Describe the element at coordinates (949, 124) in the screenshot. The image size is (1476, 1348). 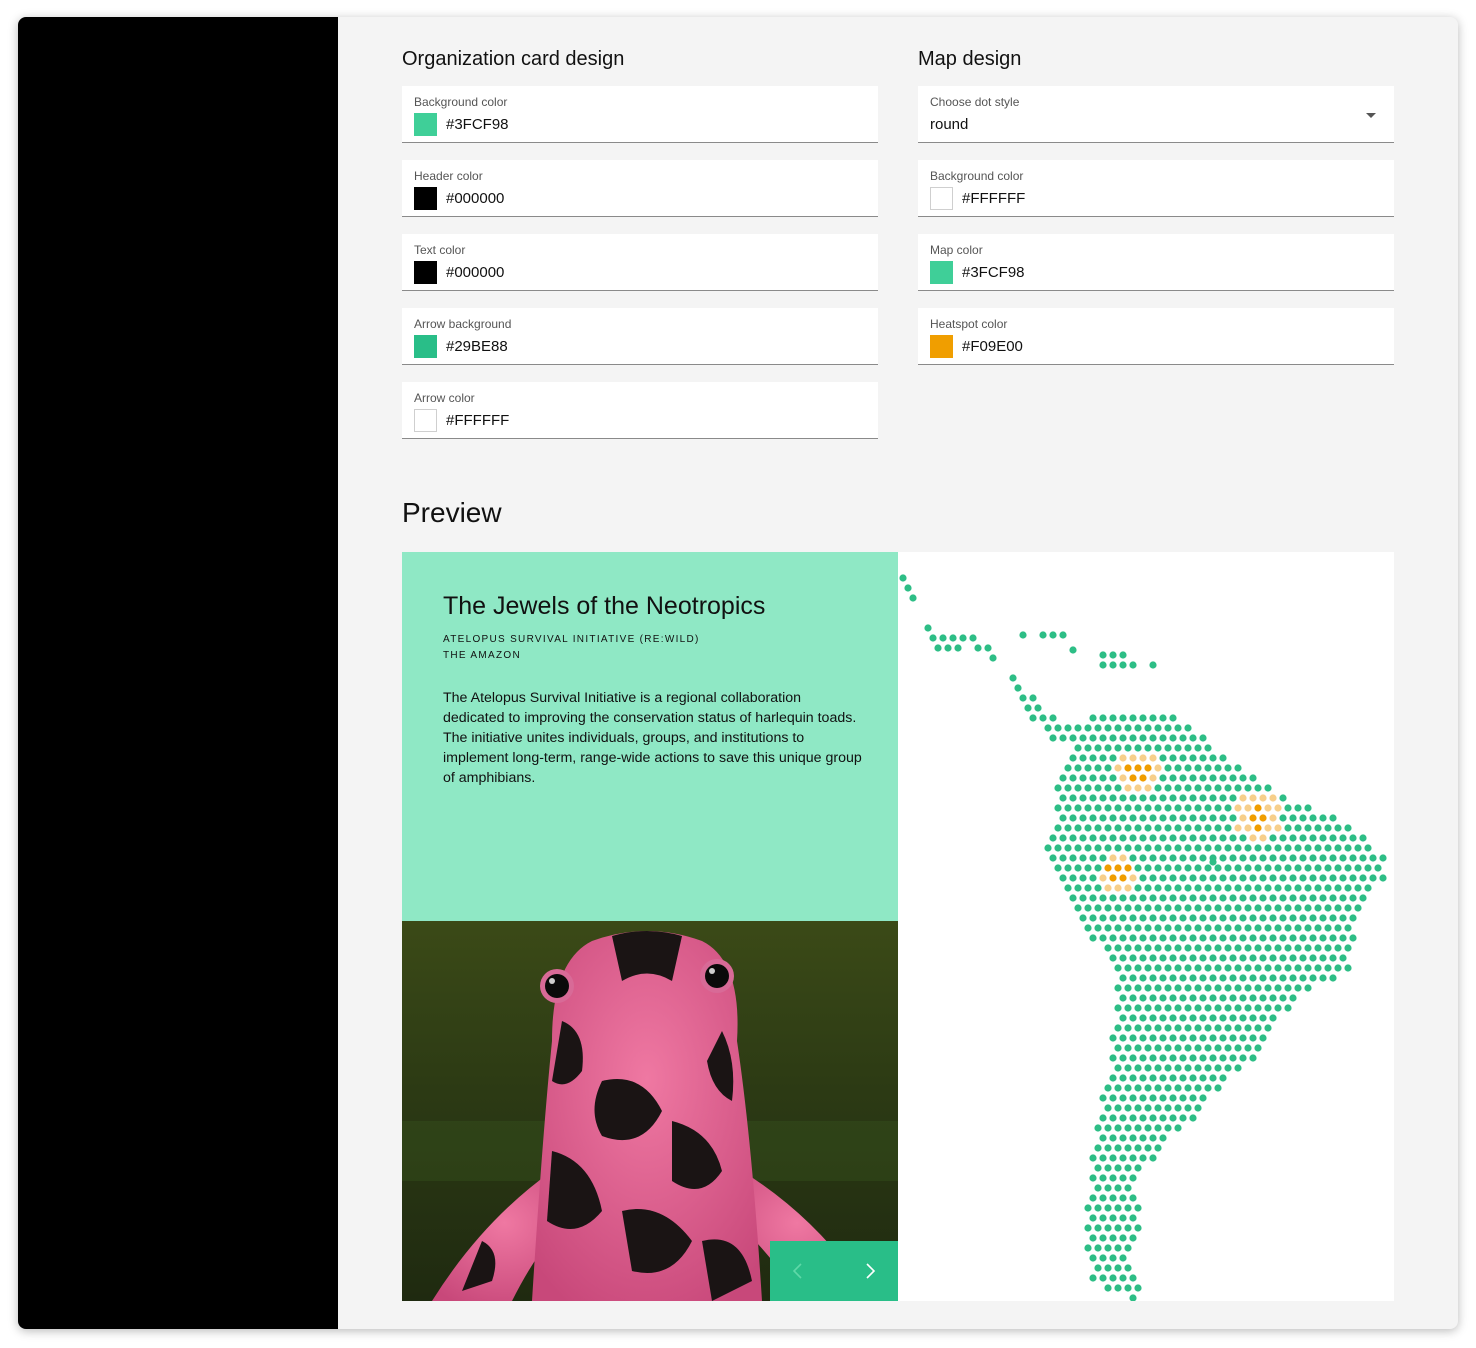
I see `selected-value: round` at that location.